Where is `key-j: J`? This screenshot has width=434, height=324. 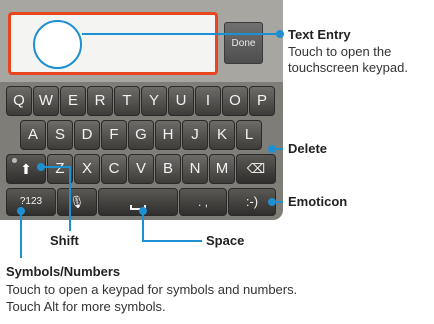
key-j: J is located at coordinates (195, 135).